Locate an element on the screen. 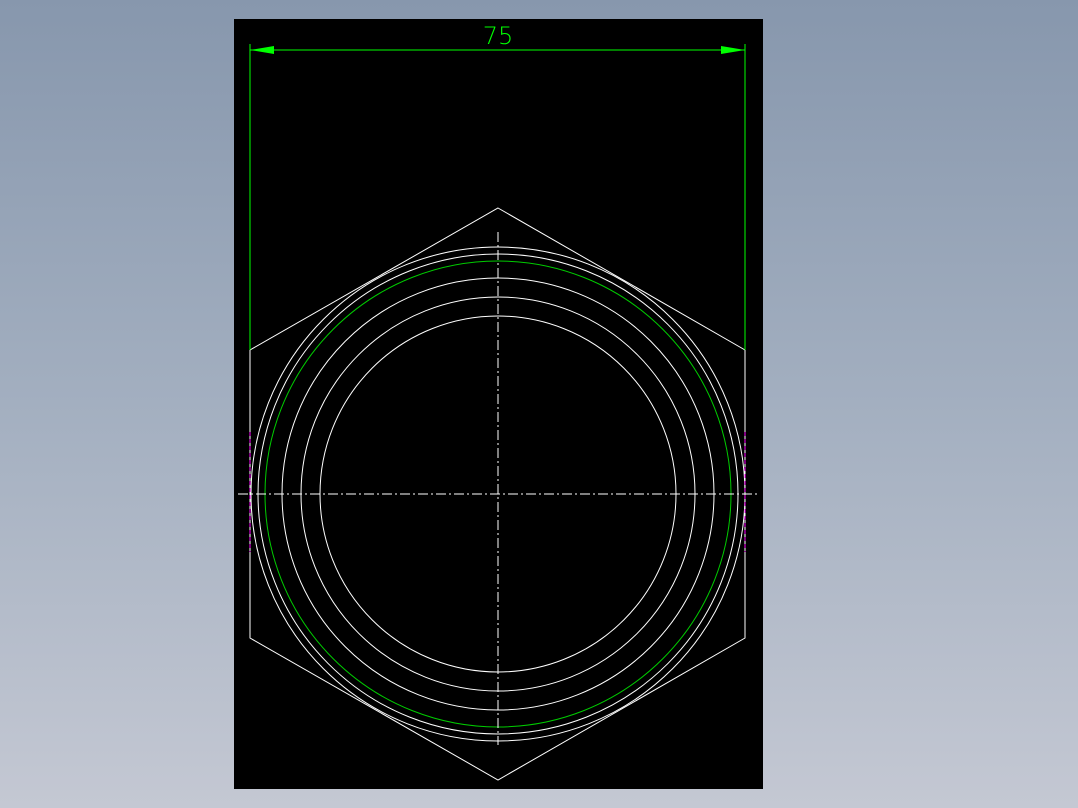 The image size is (1078, 808). dimension-text: 75 is located at coordinates (498, 36).